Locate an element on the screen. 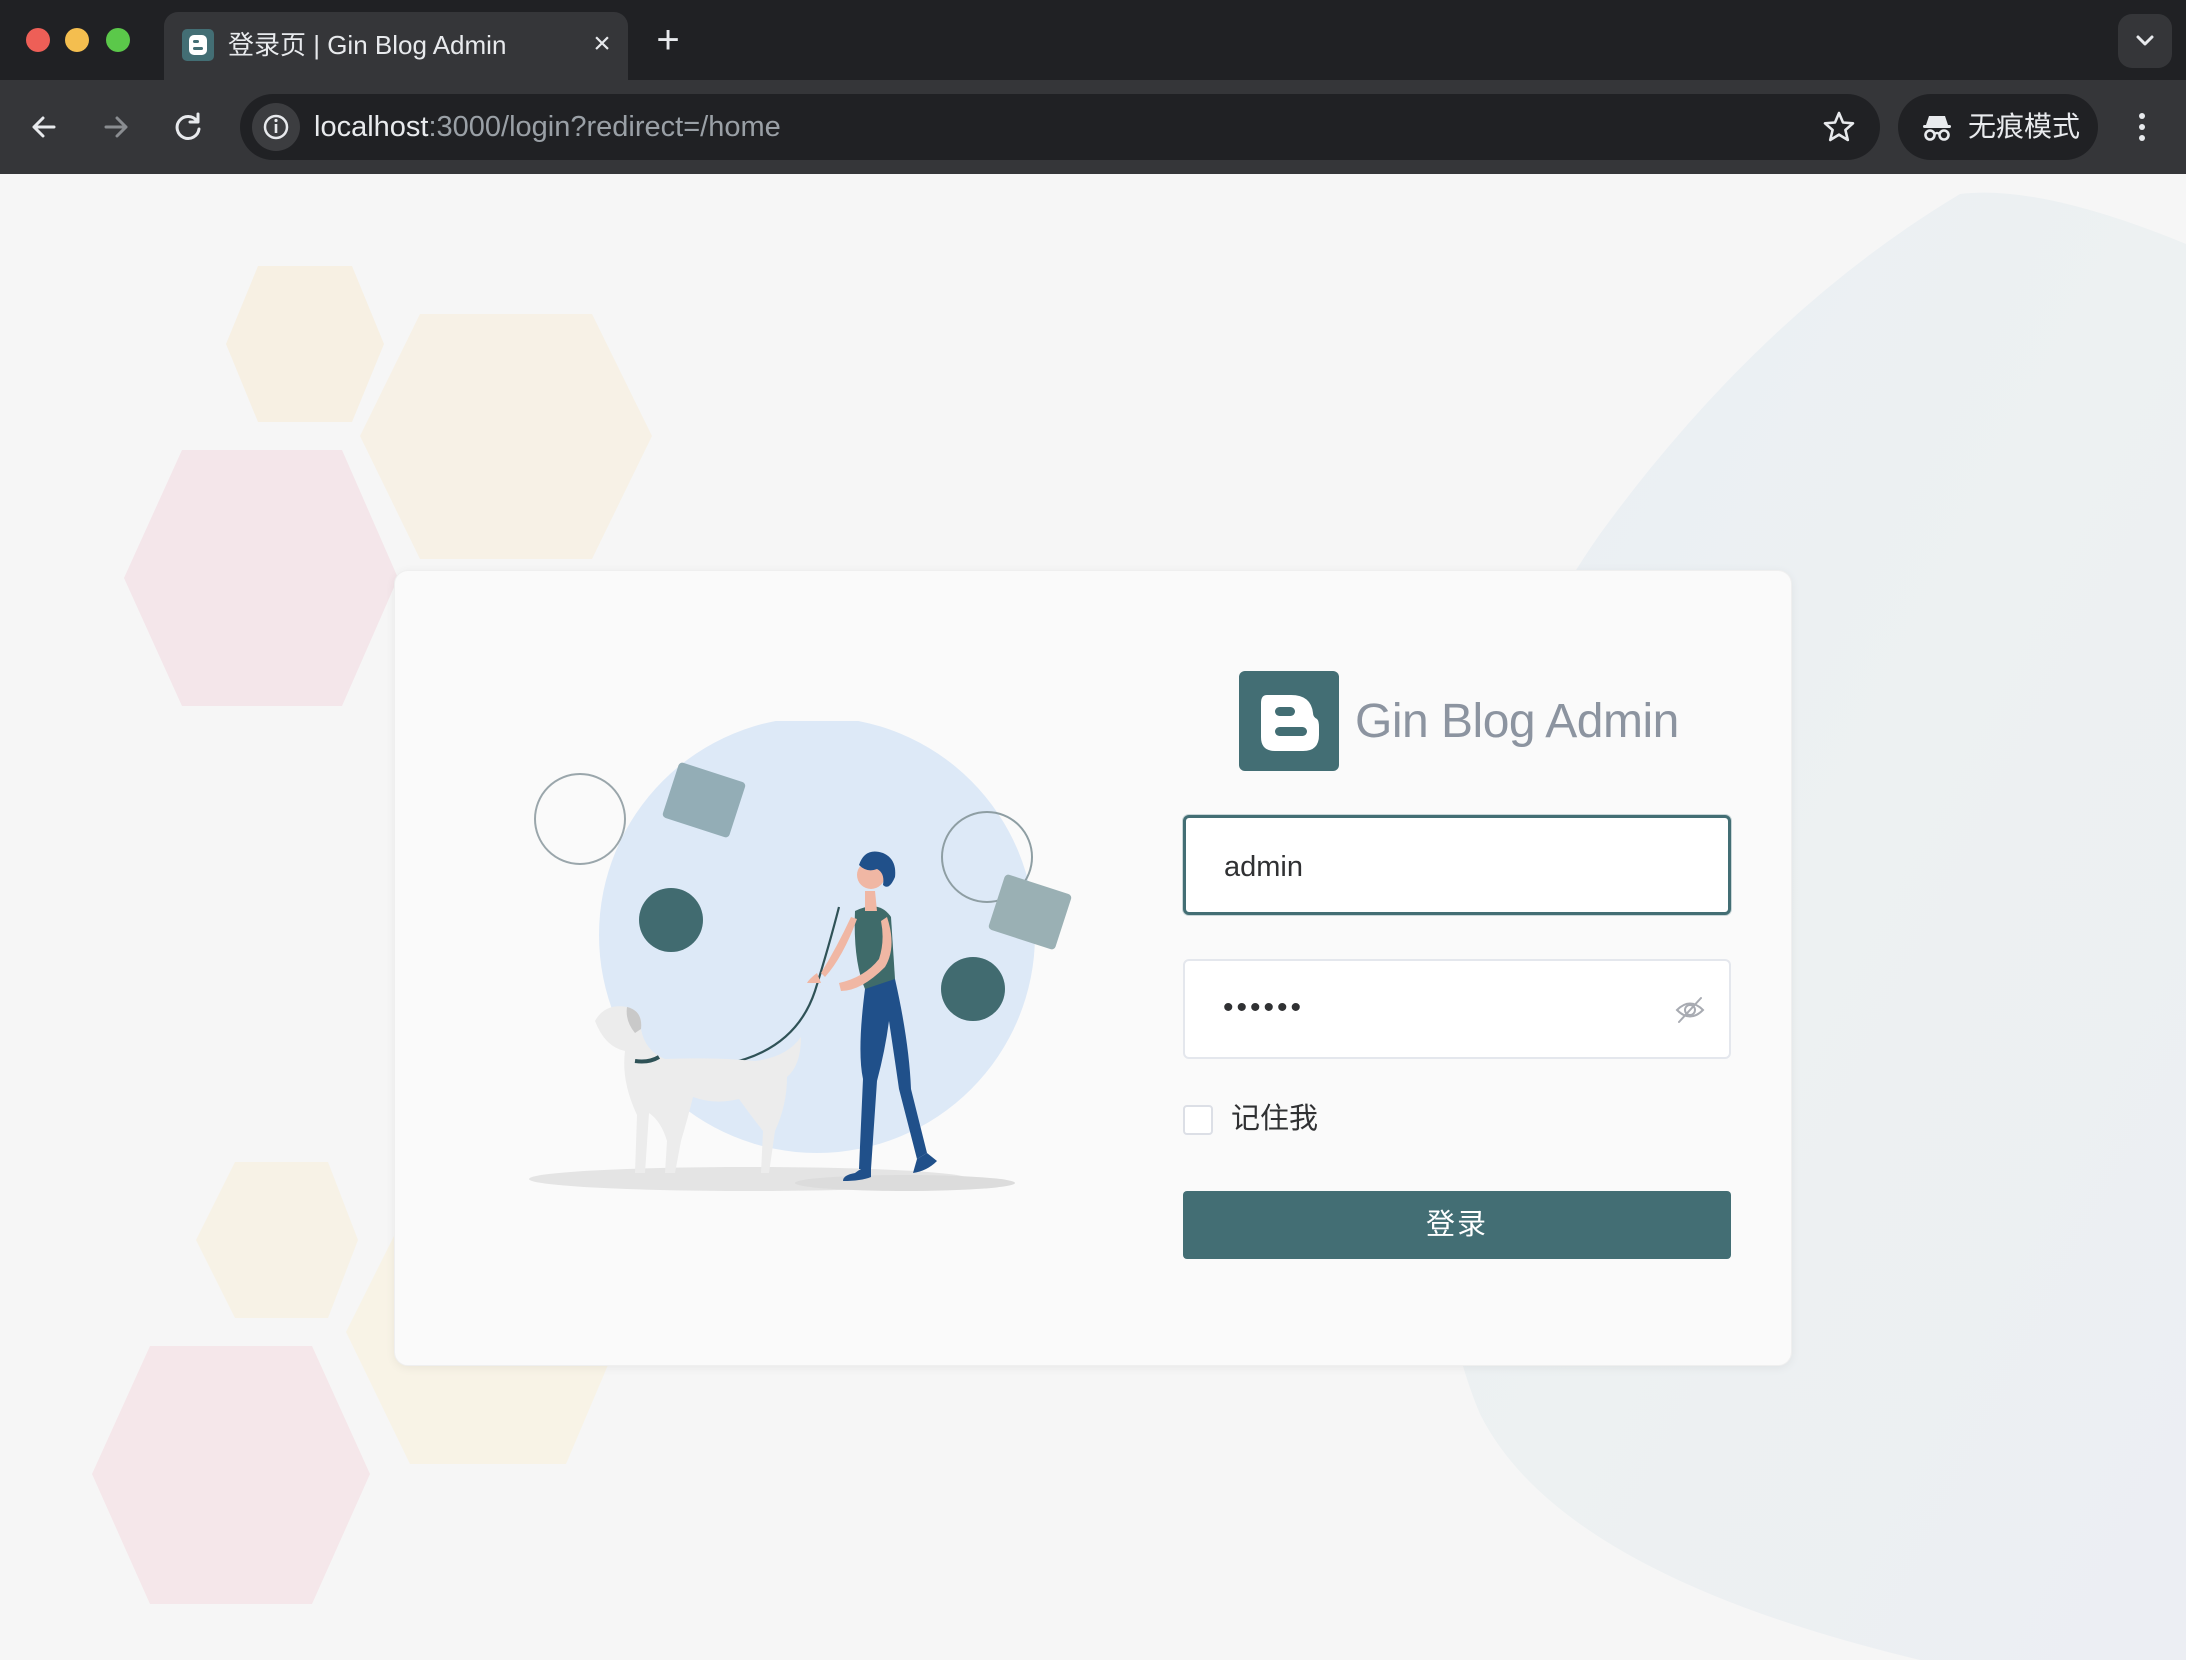 The image size is (2186, 1660). bookmark-button is located at coordinates (1839, 127).